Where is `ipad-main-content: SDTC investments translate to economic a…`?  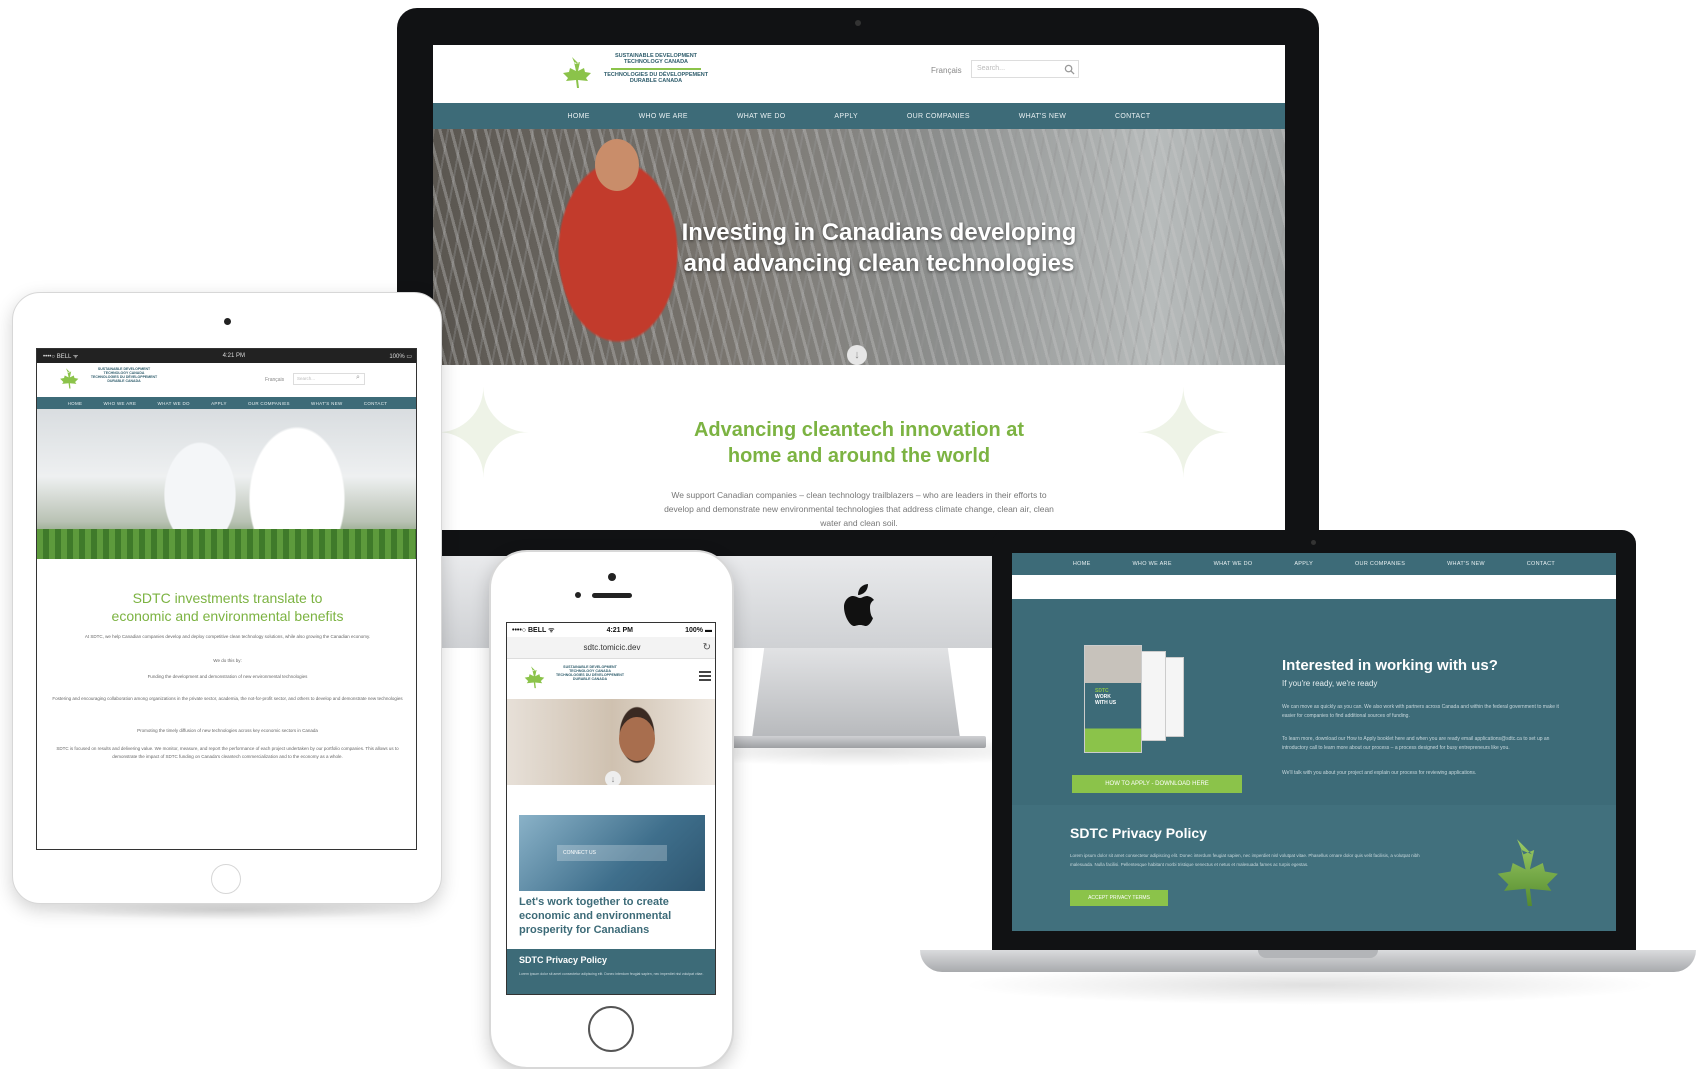
ipad-main-content: SDTC investments translate to economic a… is located at coordinates (226, 704).